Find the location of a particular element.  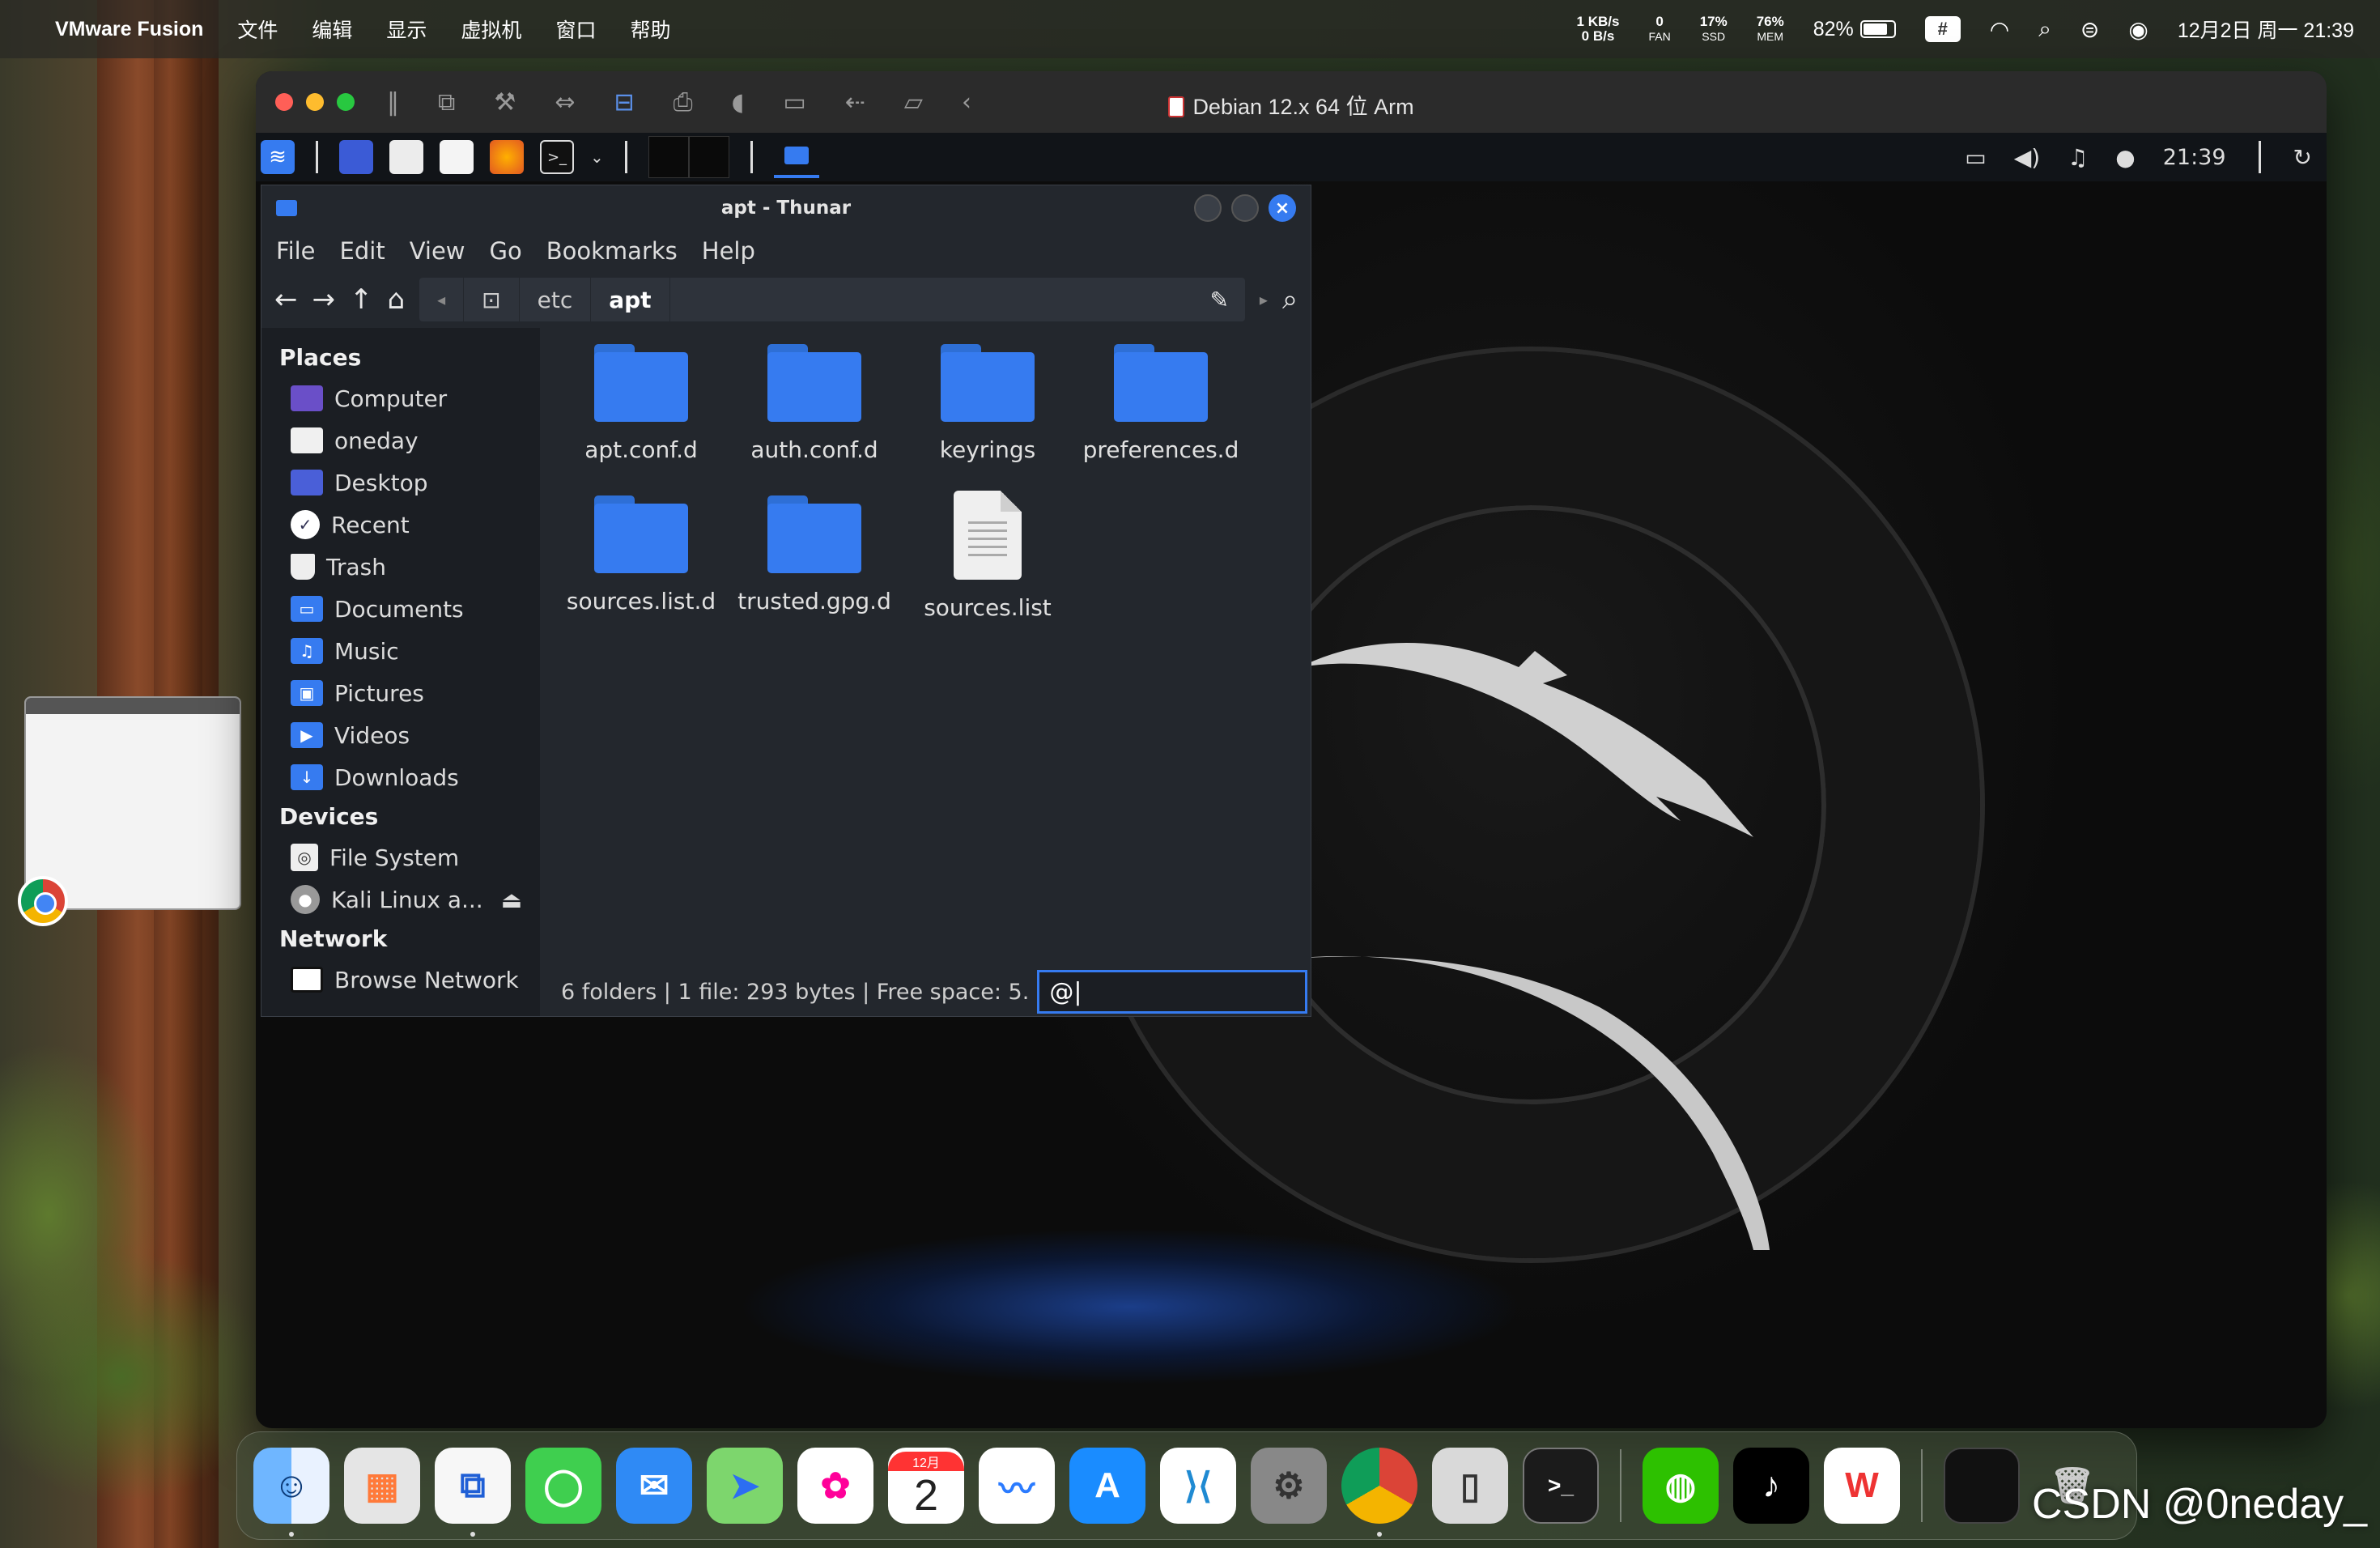

chevron-left-icon: ‹ is located at coordinates (967, 103).